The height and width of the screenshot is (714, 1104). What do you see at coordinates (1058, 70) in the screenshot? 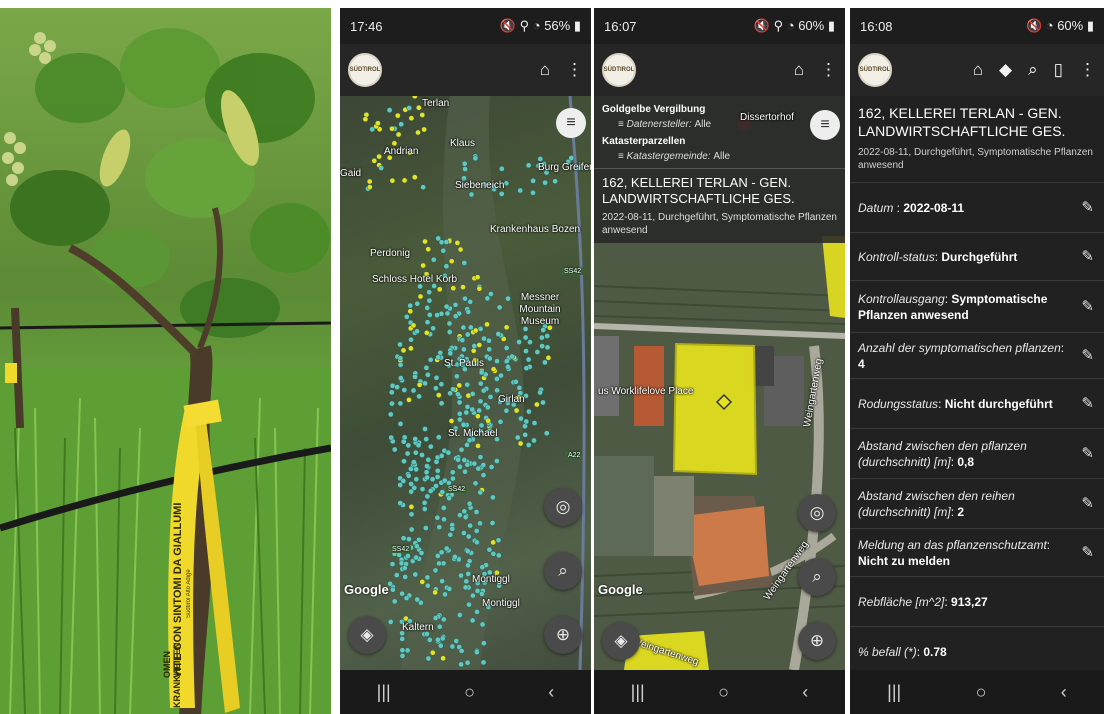
I see `map-icon: ▯` at bounding box center [1058, 70].